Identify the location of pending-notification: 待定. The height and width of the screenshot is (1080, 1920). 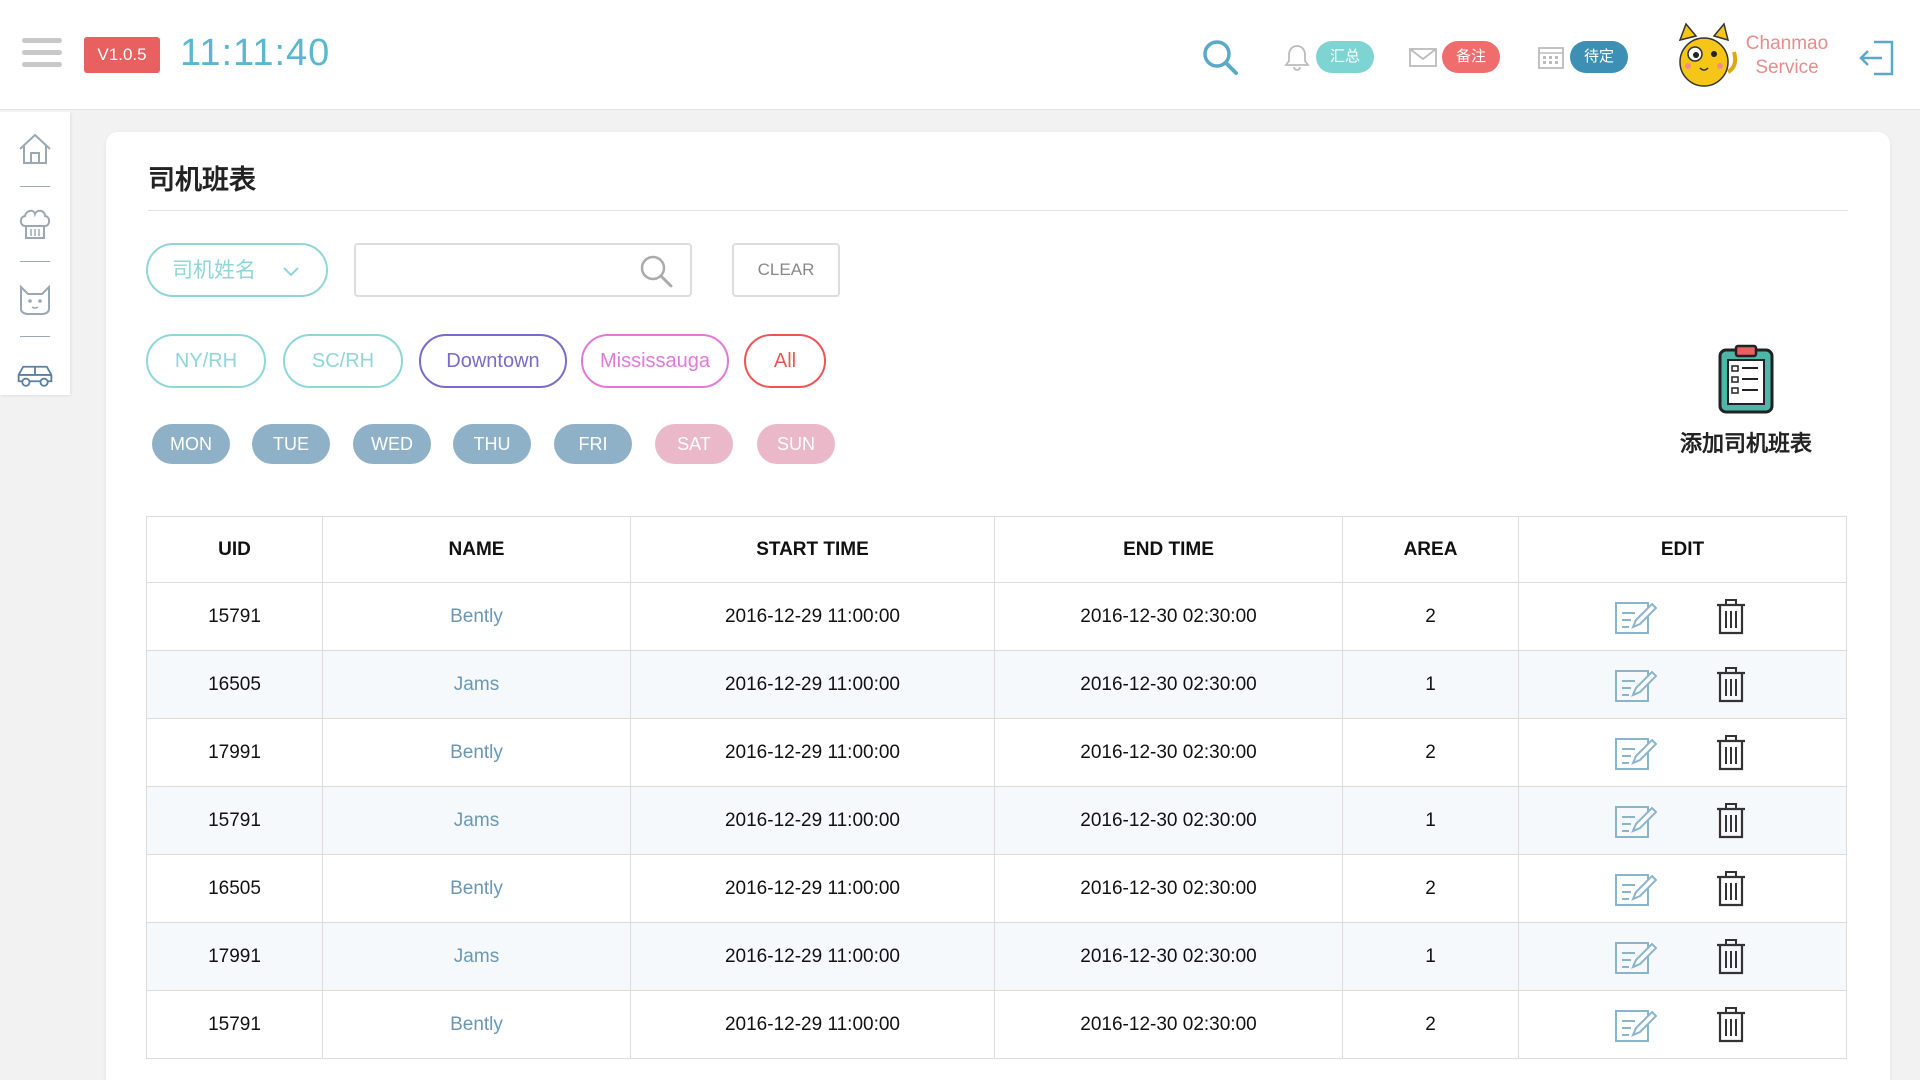
(1582, 57).